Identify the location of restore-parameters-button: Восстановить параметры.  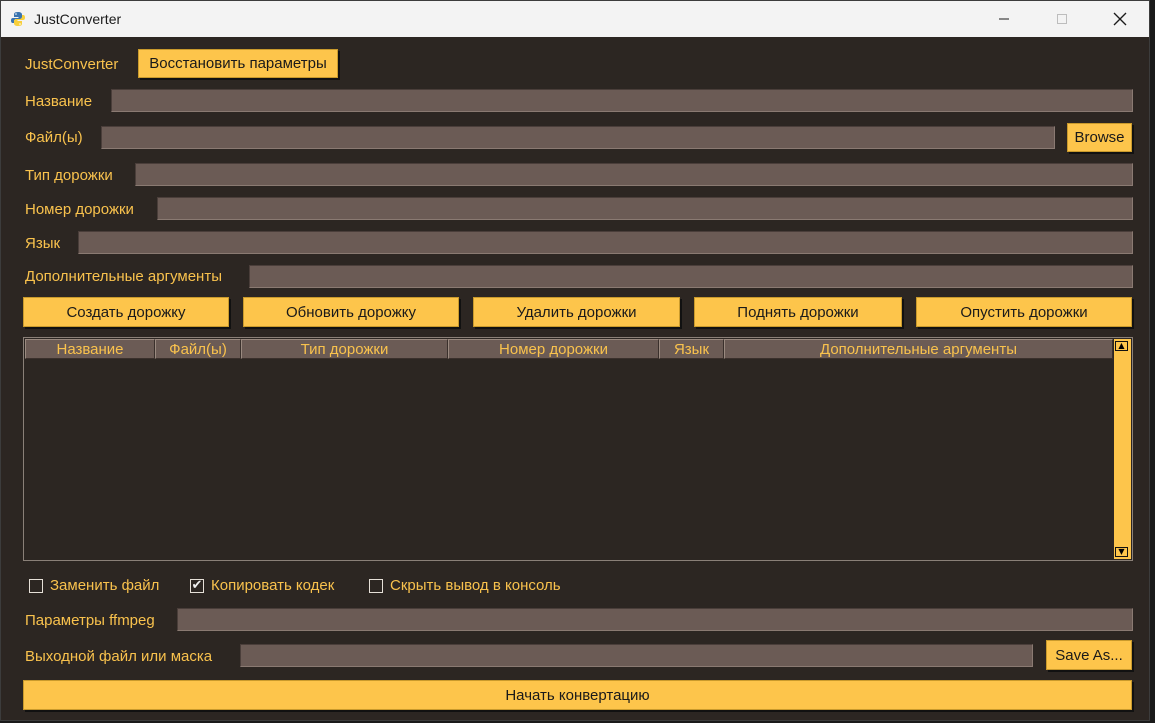
(238, 63).